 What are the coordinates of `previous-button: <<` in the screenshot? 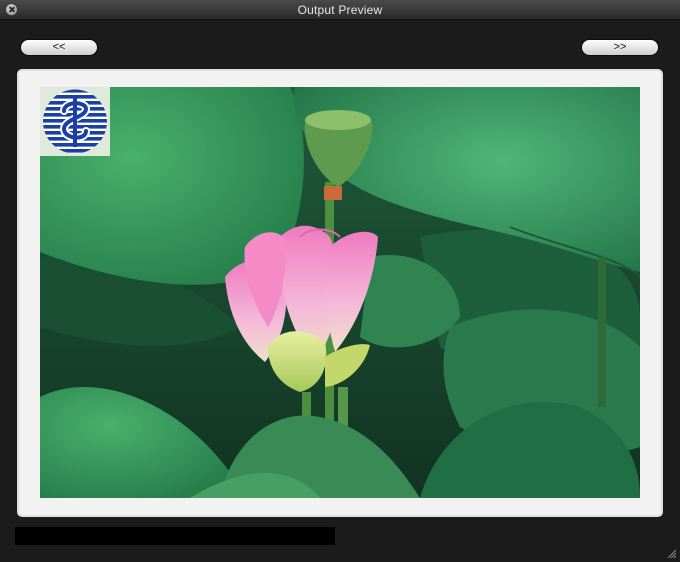 It's located at (59, 47).